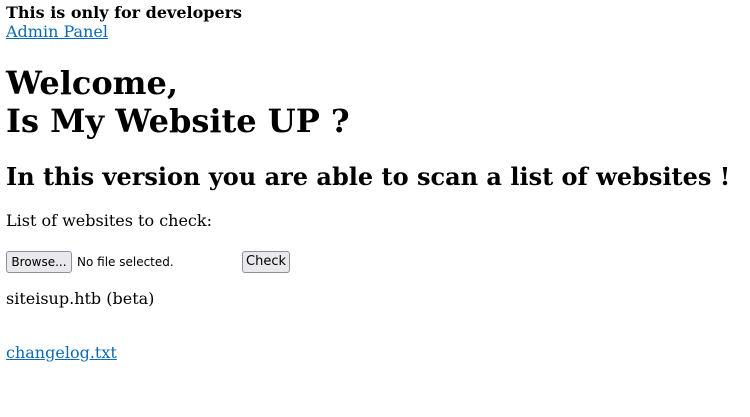 The image size is (750, 417). Describe the element at coordinates (57, 32) in the screenshot. I see `admin-panel-link: Admin Panel` at that location.